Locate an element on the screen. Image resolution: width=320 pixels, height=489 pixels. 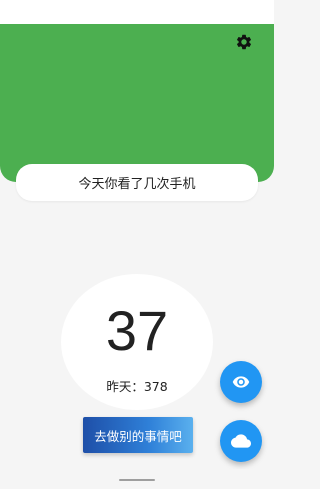
headline-card: 今天你看了几次手机 is located at coordinates (137, 182).